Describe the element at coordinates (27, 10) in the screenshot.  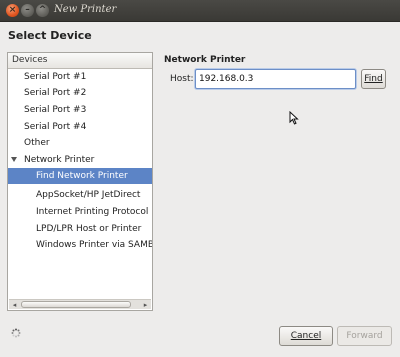
I see `minimize-window-button: –` at that location.